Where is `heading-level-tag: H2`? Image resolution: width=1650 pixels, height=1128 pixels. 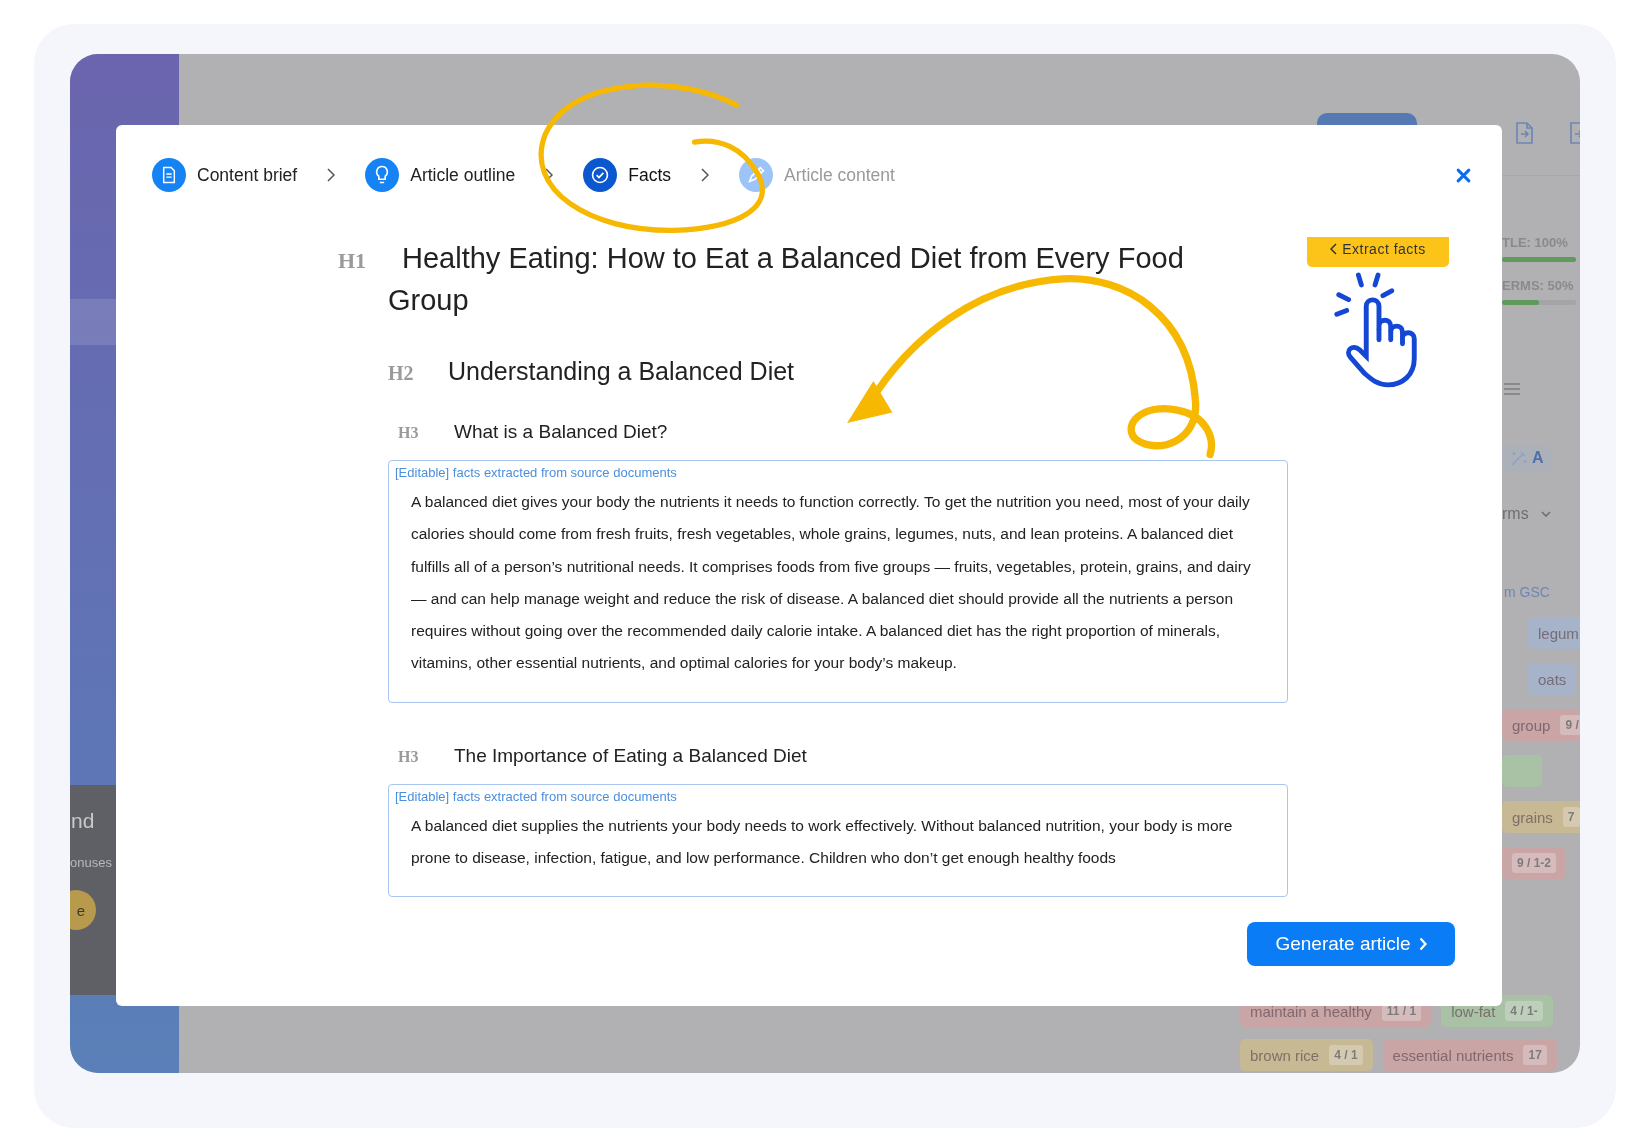
heading-level-tag: H2 is located at coordinates (418, 373).